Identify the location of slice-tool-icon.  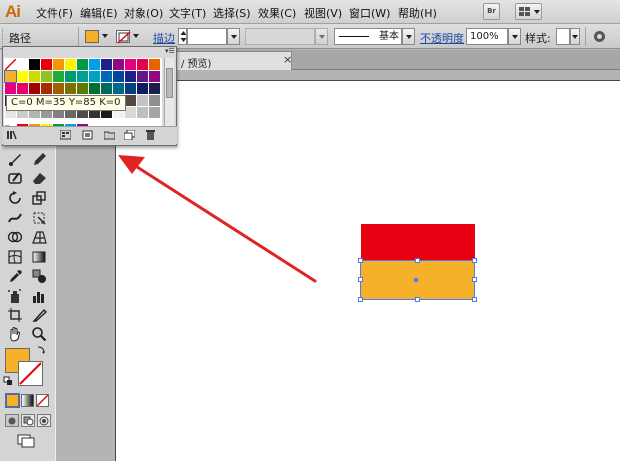
(39, 315).